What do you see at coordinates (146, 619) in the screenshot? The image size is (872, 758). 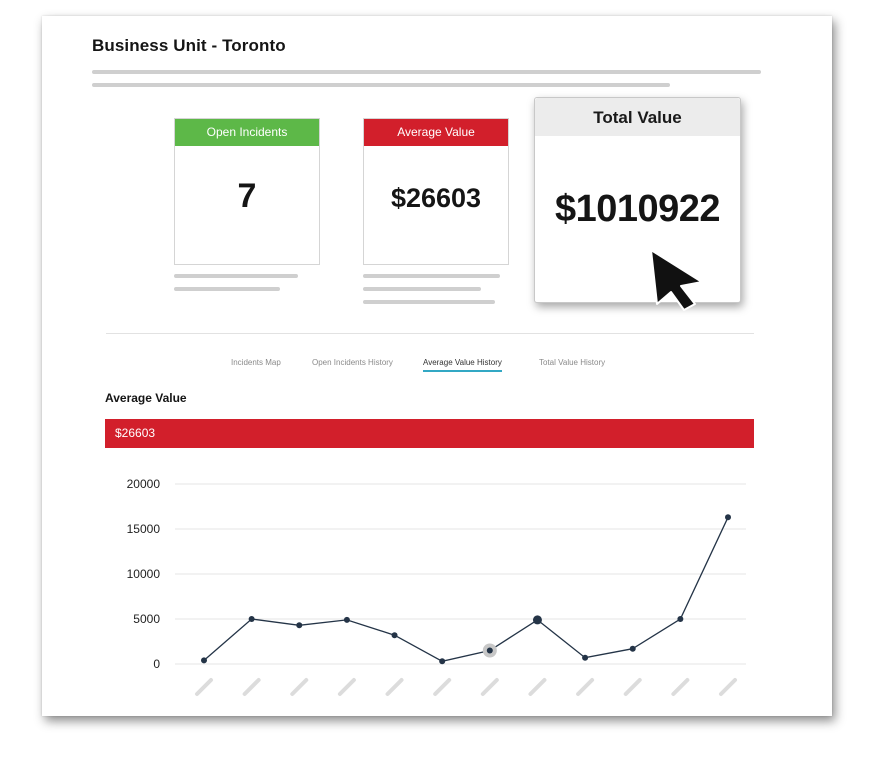 I see `y-tick-label: 5000` at bounding box center [146, 619].